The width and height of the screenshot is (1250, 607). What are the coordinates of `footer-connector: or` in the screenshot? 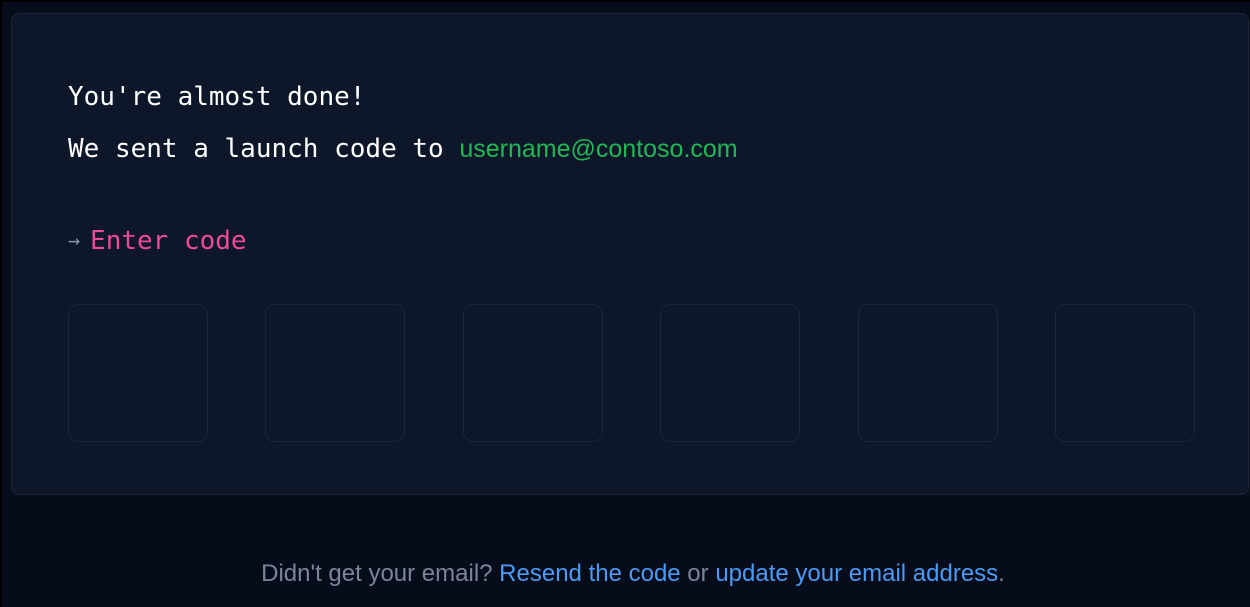 It's located at (698, 573).